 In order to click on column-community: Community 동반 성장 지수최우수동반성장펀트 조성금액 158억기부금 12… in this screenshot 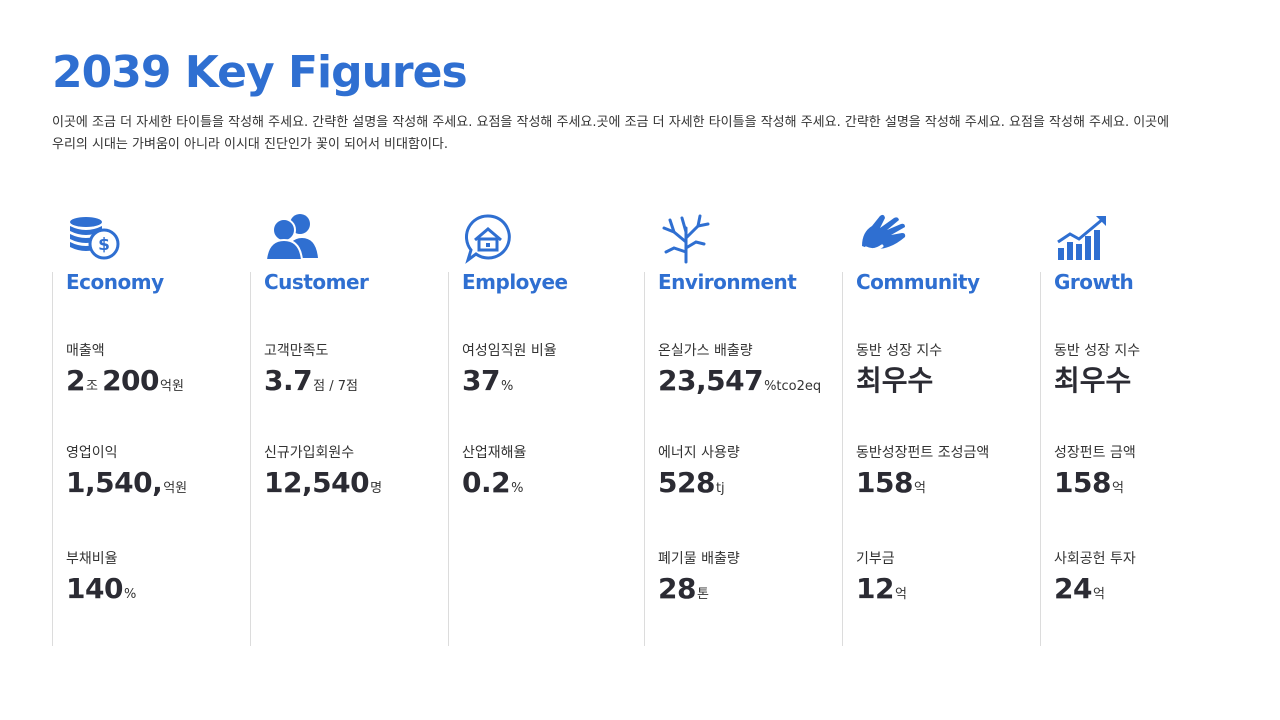, I will do `click(928, 432)`.